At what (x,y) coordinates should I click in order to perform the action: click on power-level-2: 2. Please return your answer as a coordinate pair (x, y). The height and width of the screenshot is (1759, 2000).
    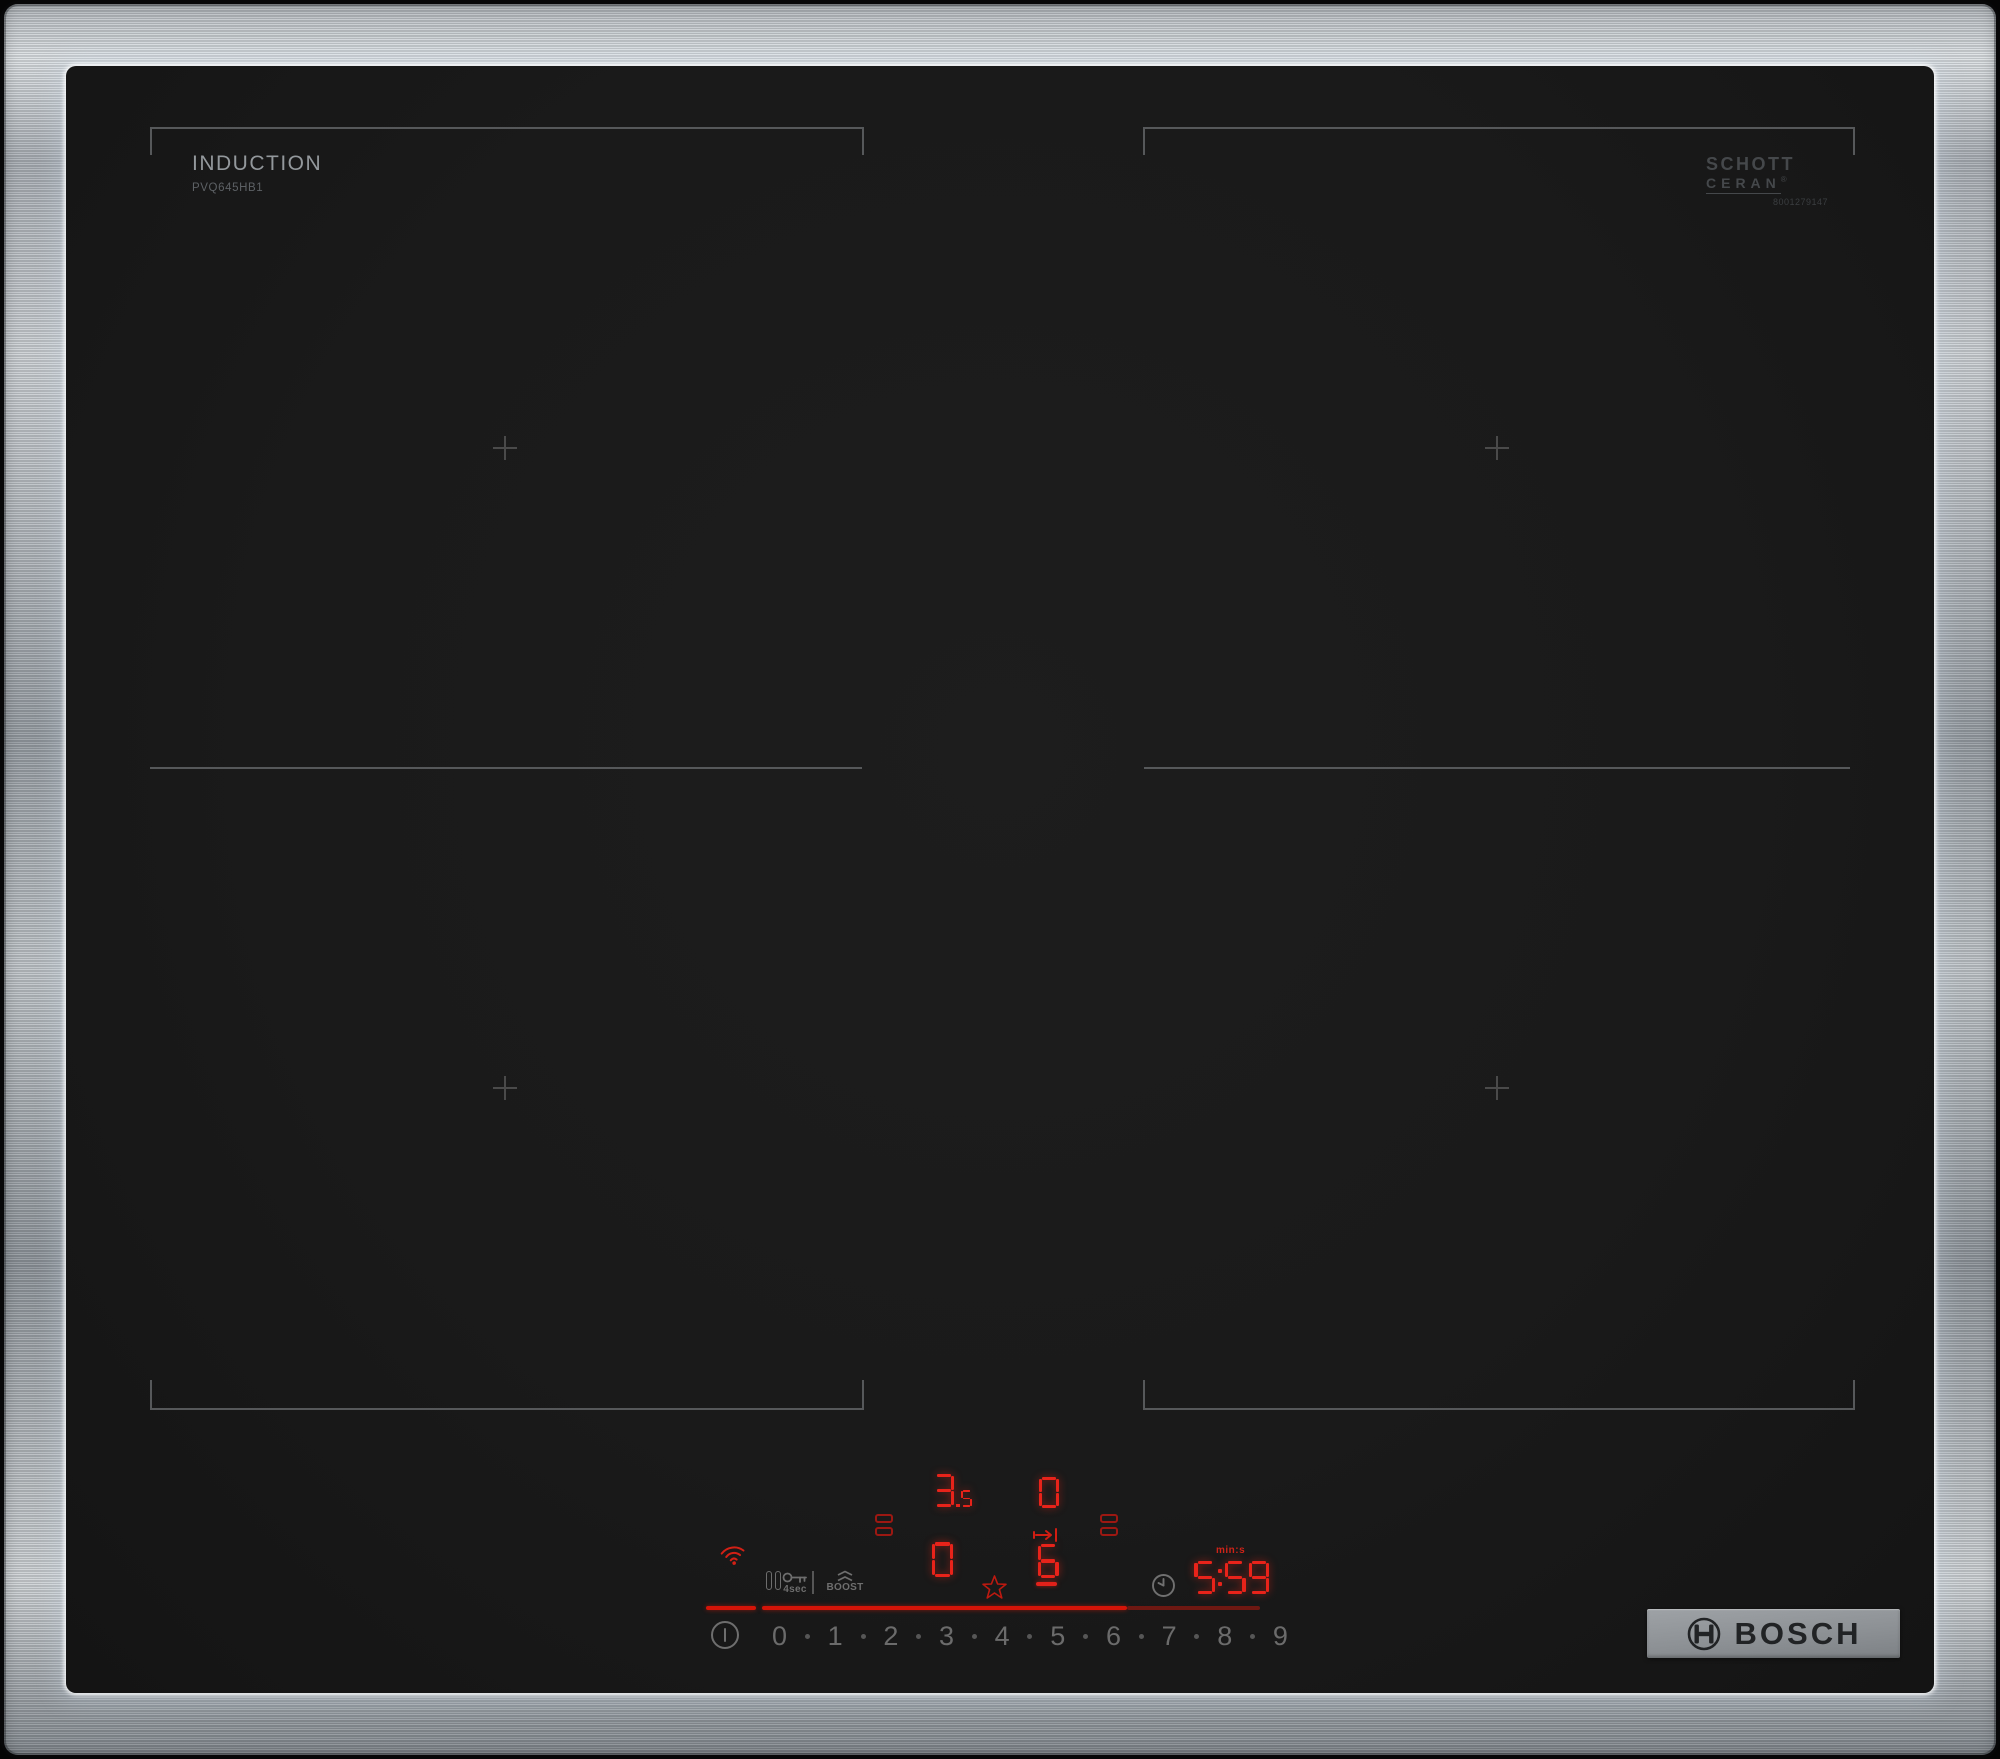
    Looking at the image, I should click on (890, 1636).